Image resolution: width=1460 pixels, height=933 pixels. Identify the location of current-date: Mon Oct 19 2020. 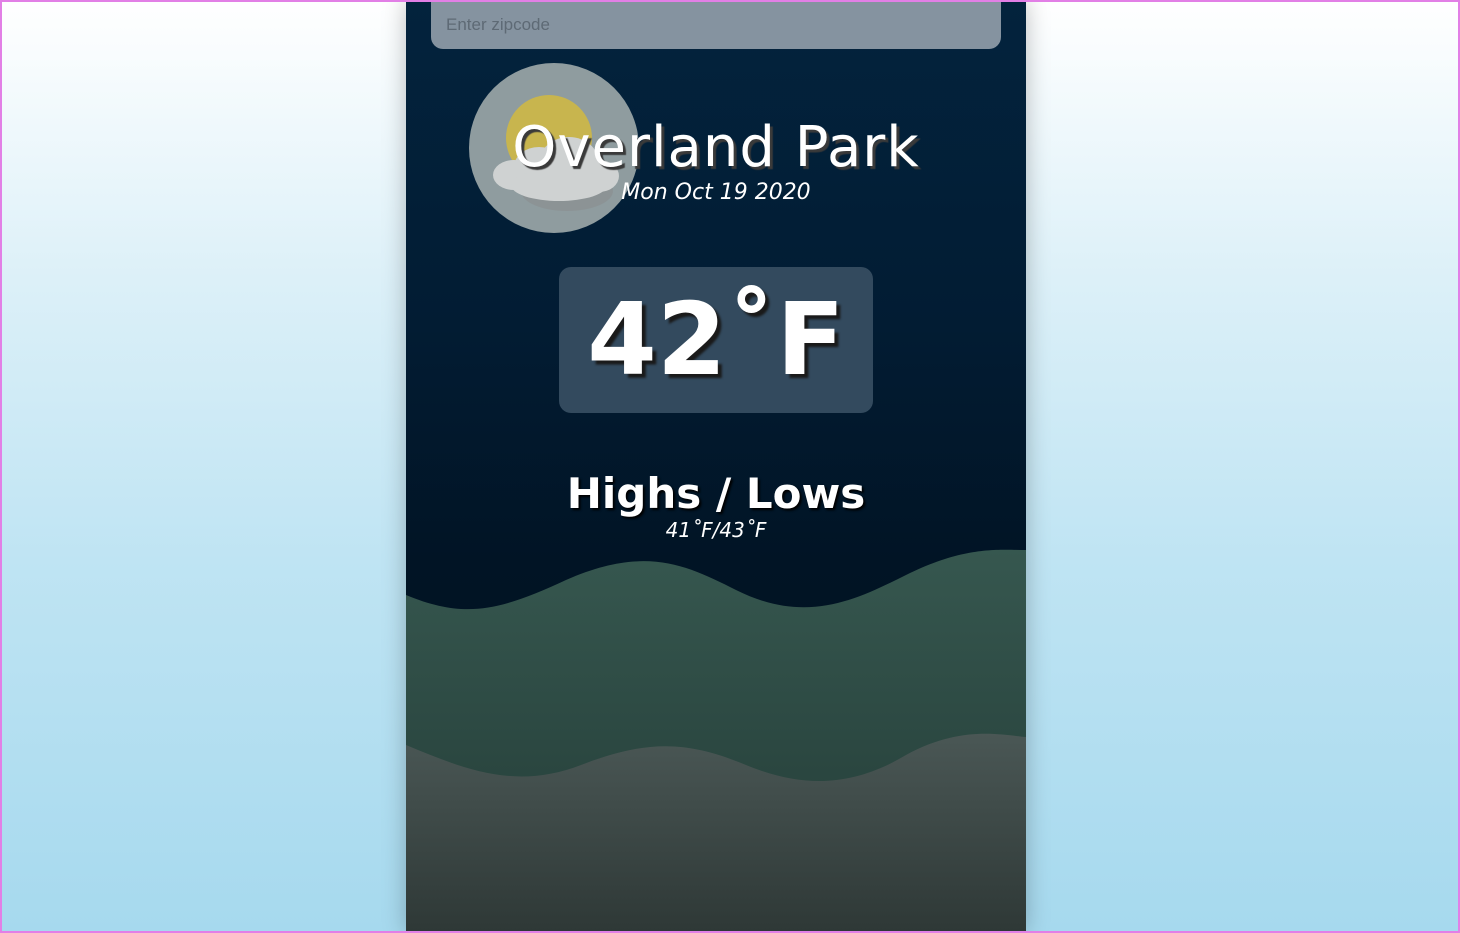
(716, 192).